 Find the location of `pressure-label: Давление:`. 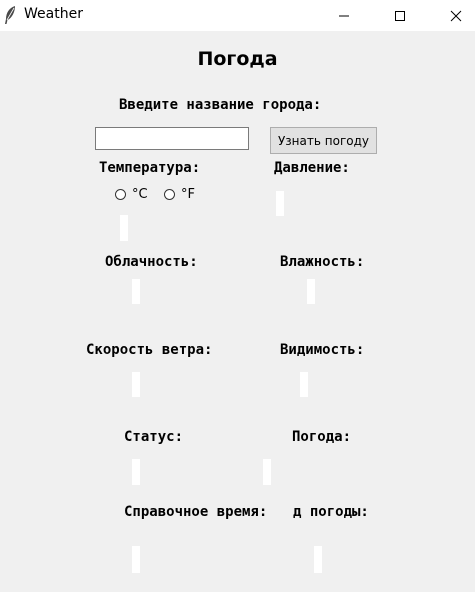

pressure-label: Давление: is located at coordinates (312, 168).